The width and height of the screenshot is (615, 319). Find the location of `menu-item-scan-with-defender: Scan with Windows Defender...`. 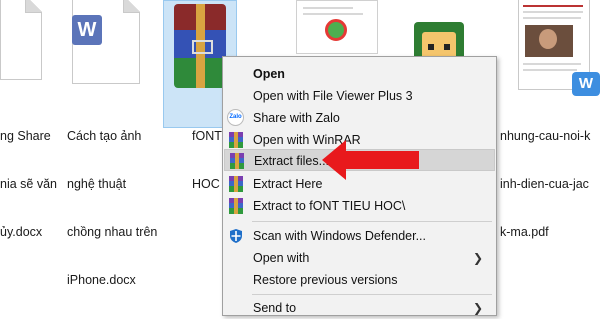

menu-item-scan-with-defender: Scan with Windows Defender... is located at coordinates (359, 236).